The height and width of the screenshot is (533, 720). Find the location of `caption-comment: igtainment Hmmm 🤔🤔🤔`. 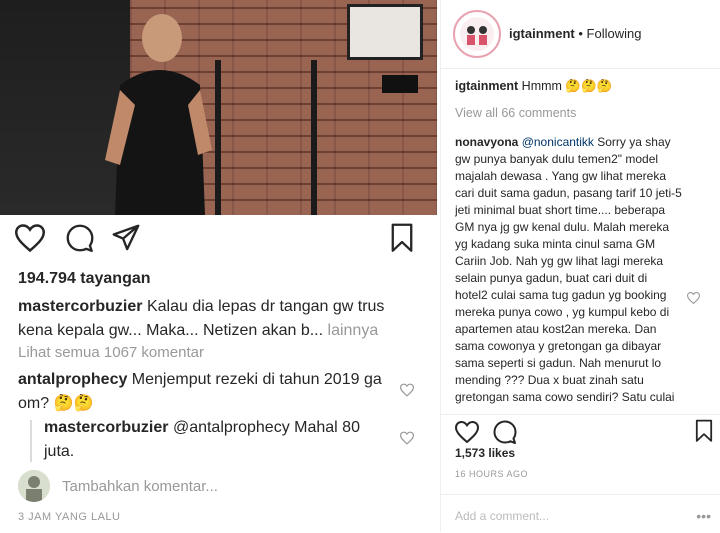

caption-comment: igtainment Hmmm 🤔🤔🤔 is located at coordinates (584, 86).